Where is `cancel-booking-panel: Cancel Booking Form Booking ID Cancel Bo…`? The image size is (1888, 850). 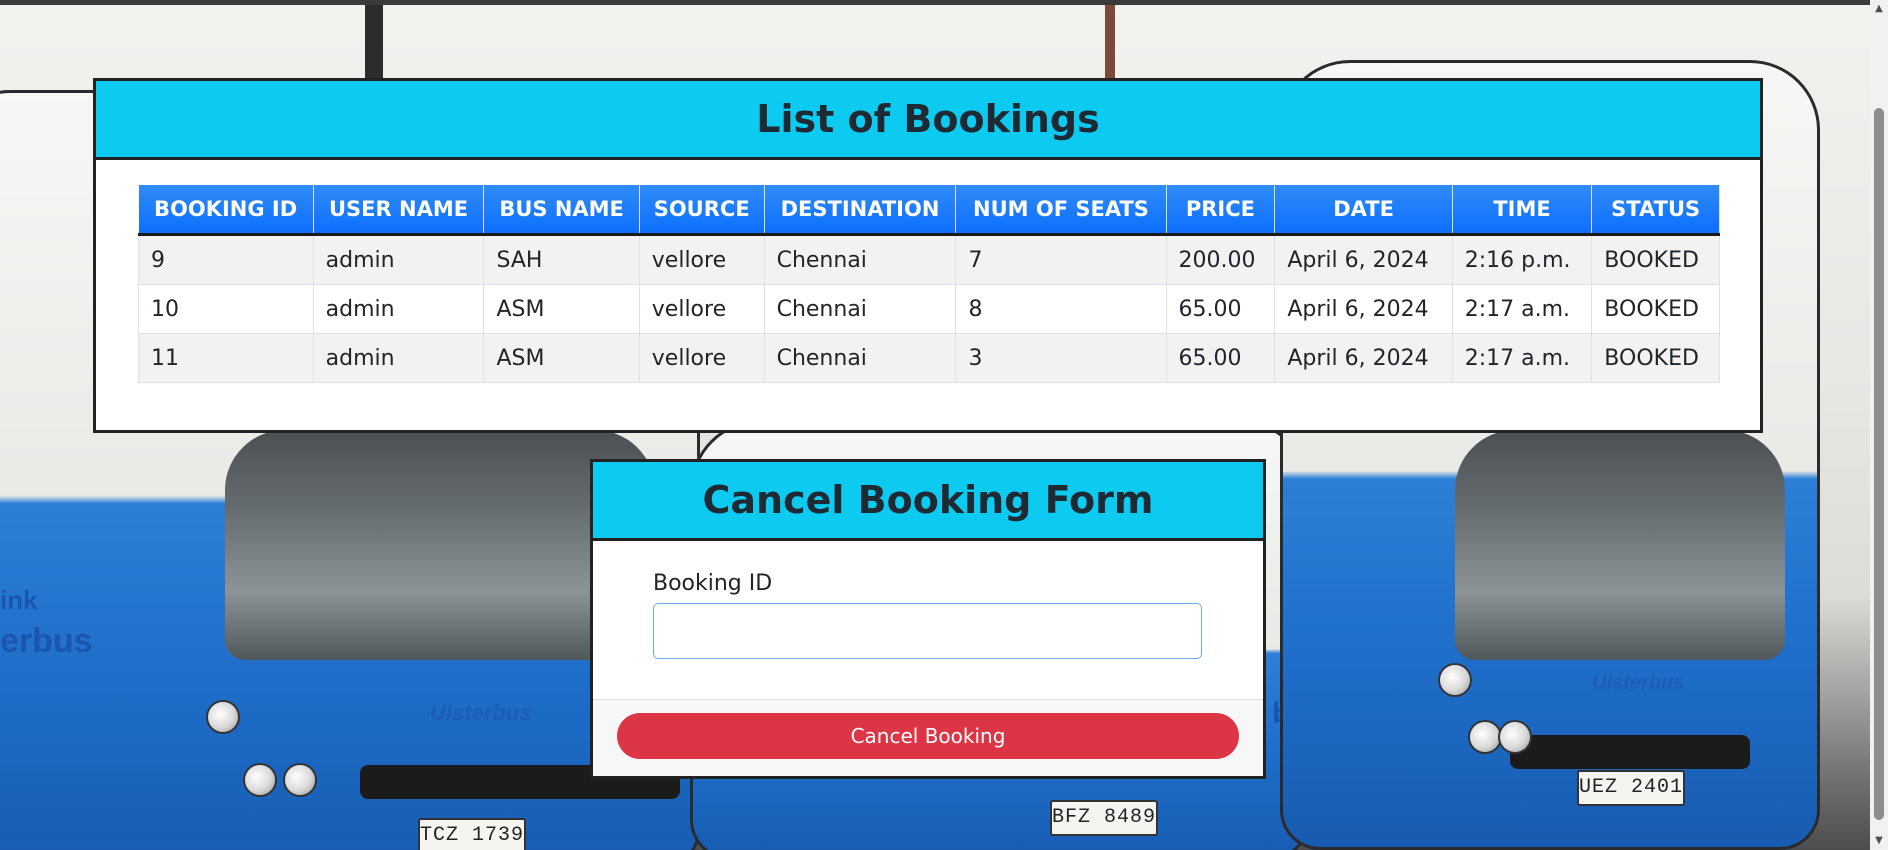
cancel-booking-panel: Cancel Booking Form Booking ID Cancel Bo… is located at coordinates (928, 619).